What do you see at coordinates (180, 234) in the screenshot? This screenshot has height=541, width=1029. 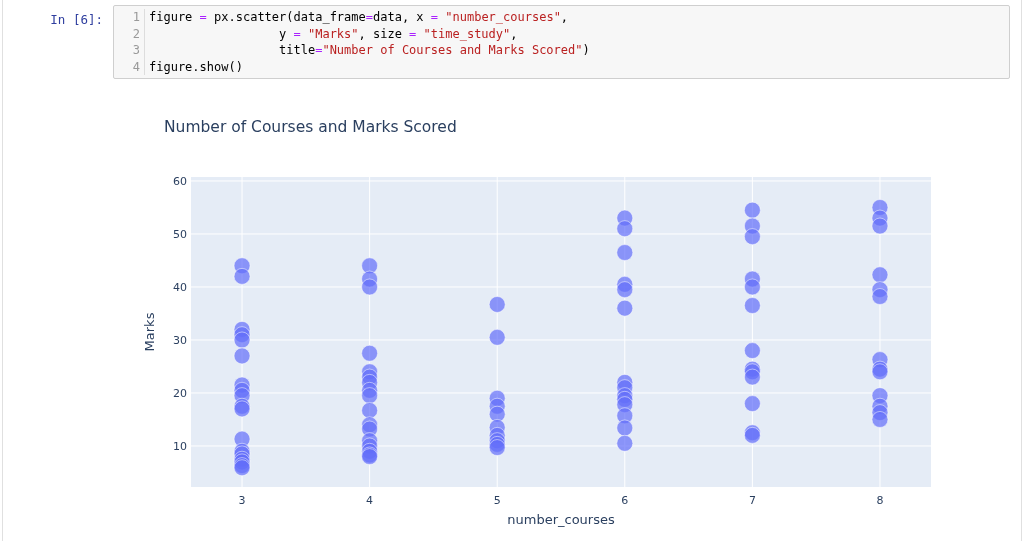 I see `y-tick-label: 50` at bounding box center [180, 234].